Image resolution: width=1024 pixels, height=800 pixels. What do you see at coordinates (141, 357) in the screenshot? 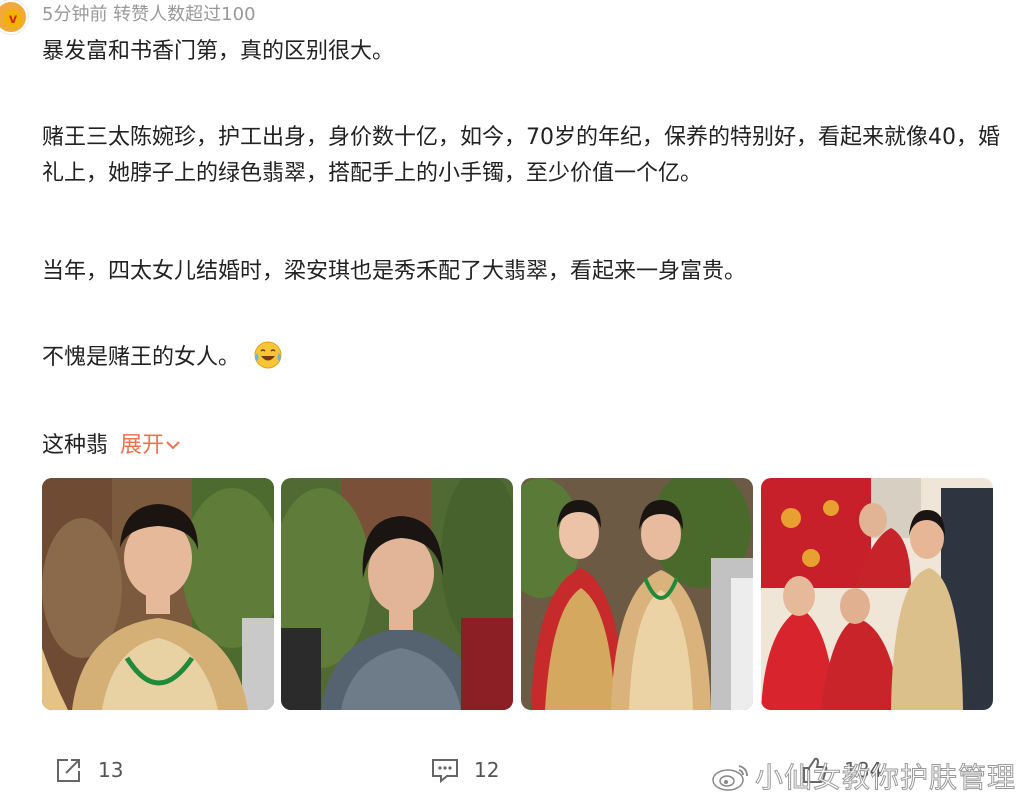
I see `post-paragraph-4-text: 不愧是赌王的女人。` at bounding box center [141, 357].